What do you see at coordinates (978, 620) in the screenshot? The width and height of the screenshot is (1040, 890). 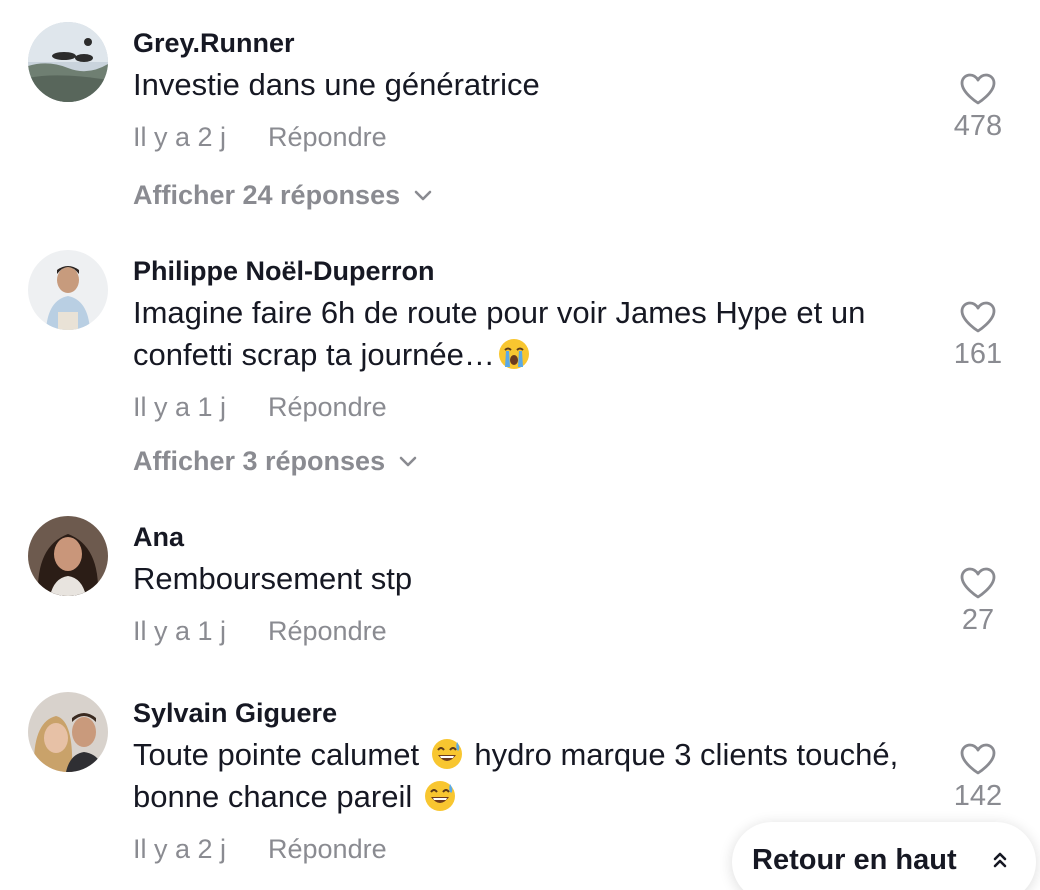 I see `like-count: 27` at bounding box center [978, 620].